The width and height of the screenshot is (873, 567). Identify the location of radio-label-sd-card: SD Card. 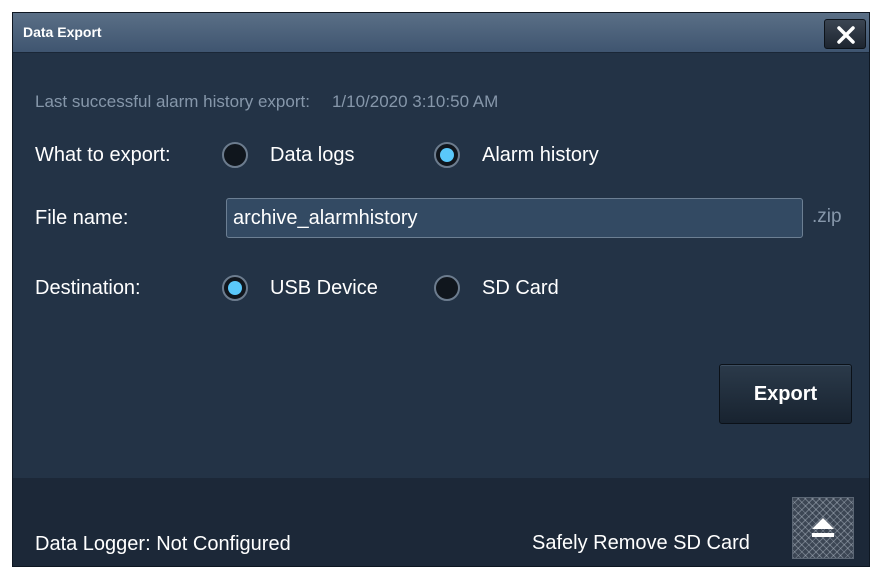
(520, 287).